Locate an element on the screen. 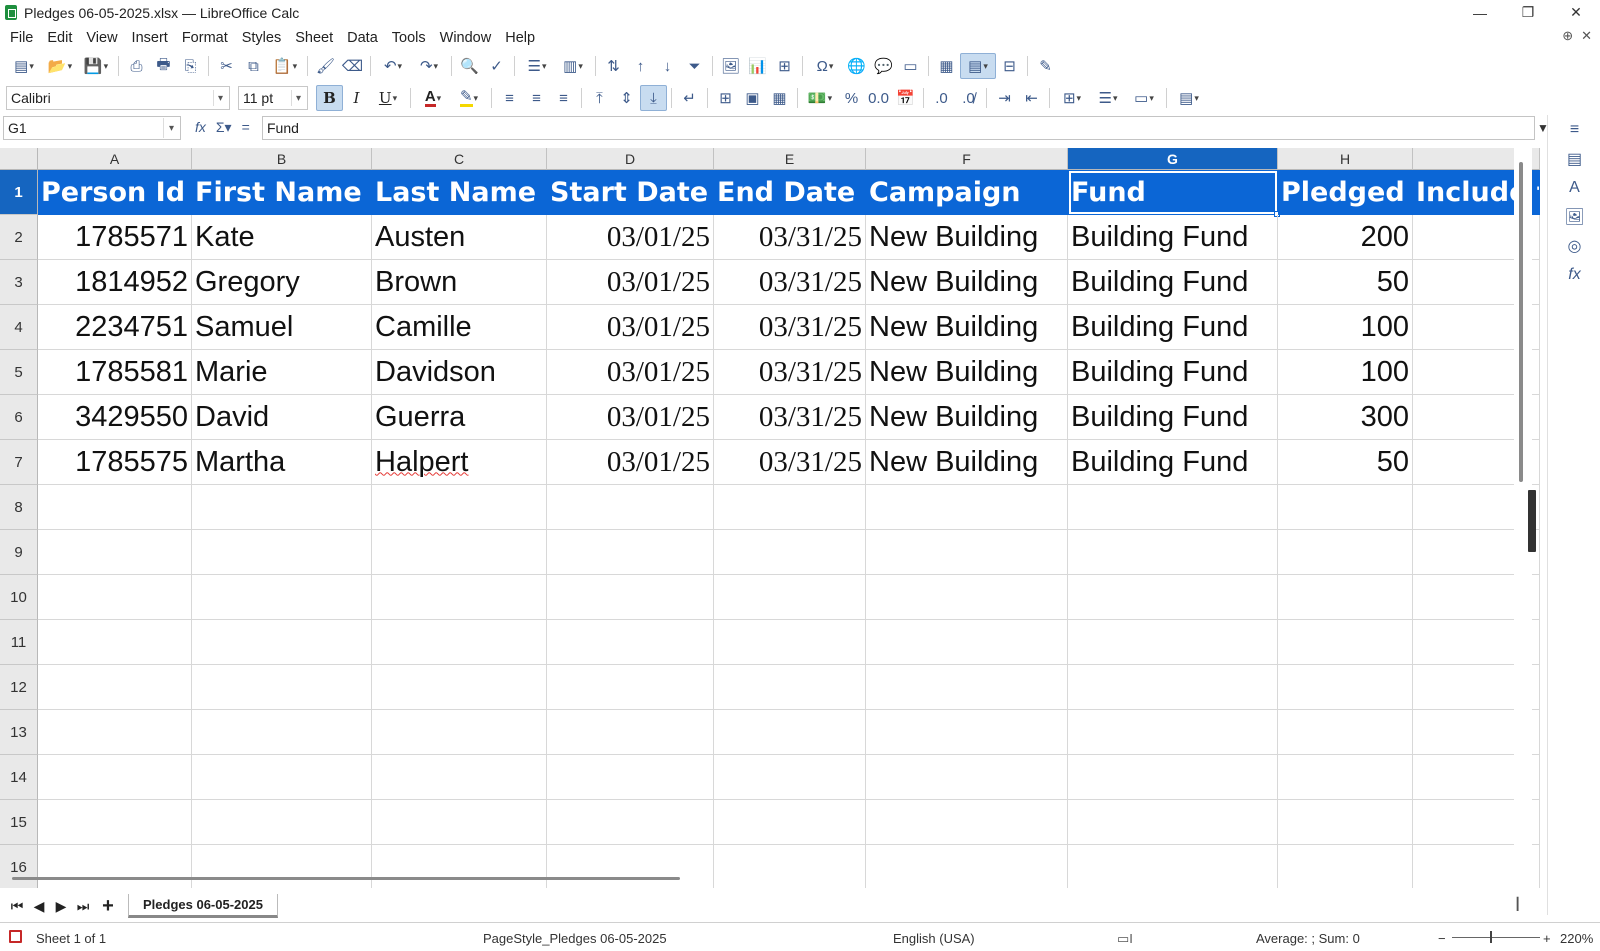 The image size is (1600, 951). percent-format-icon: % is located at coordinates (851, 98).